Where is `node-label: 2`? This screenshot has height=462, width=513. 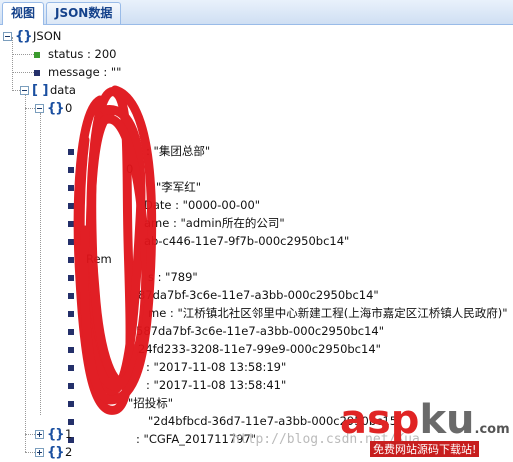
node-label: 2 is located at coordinates (69, 452).